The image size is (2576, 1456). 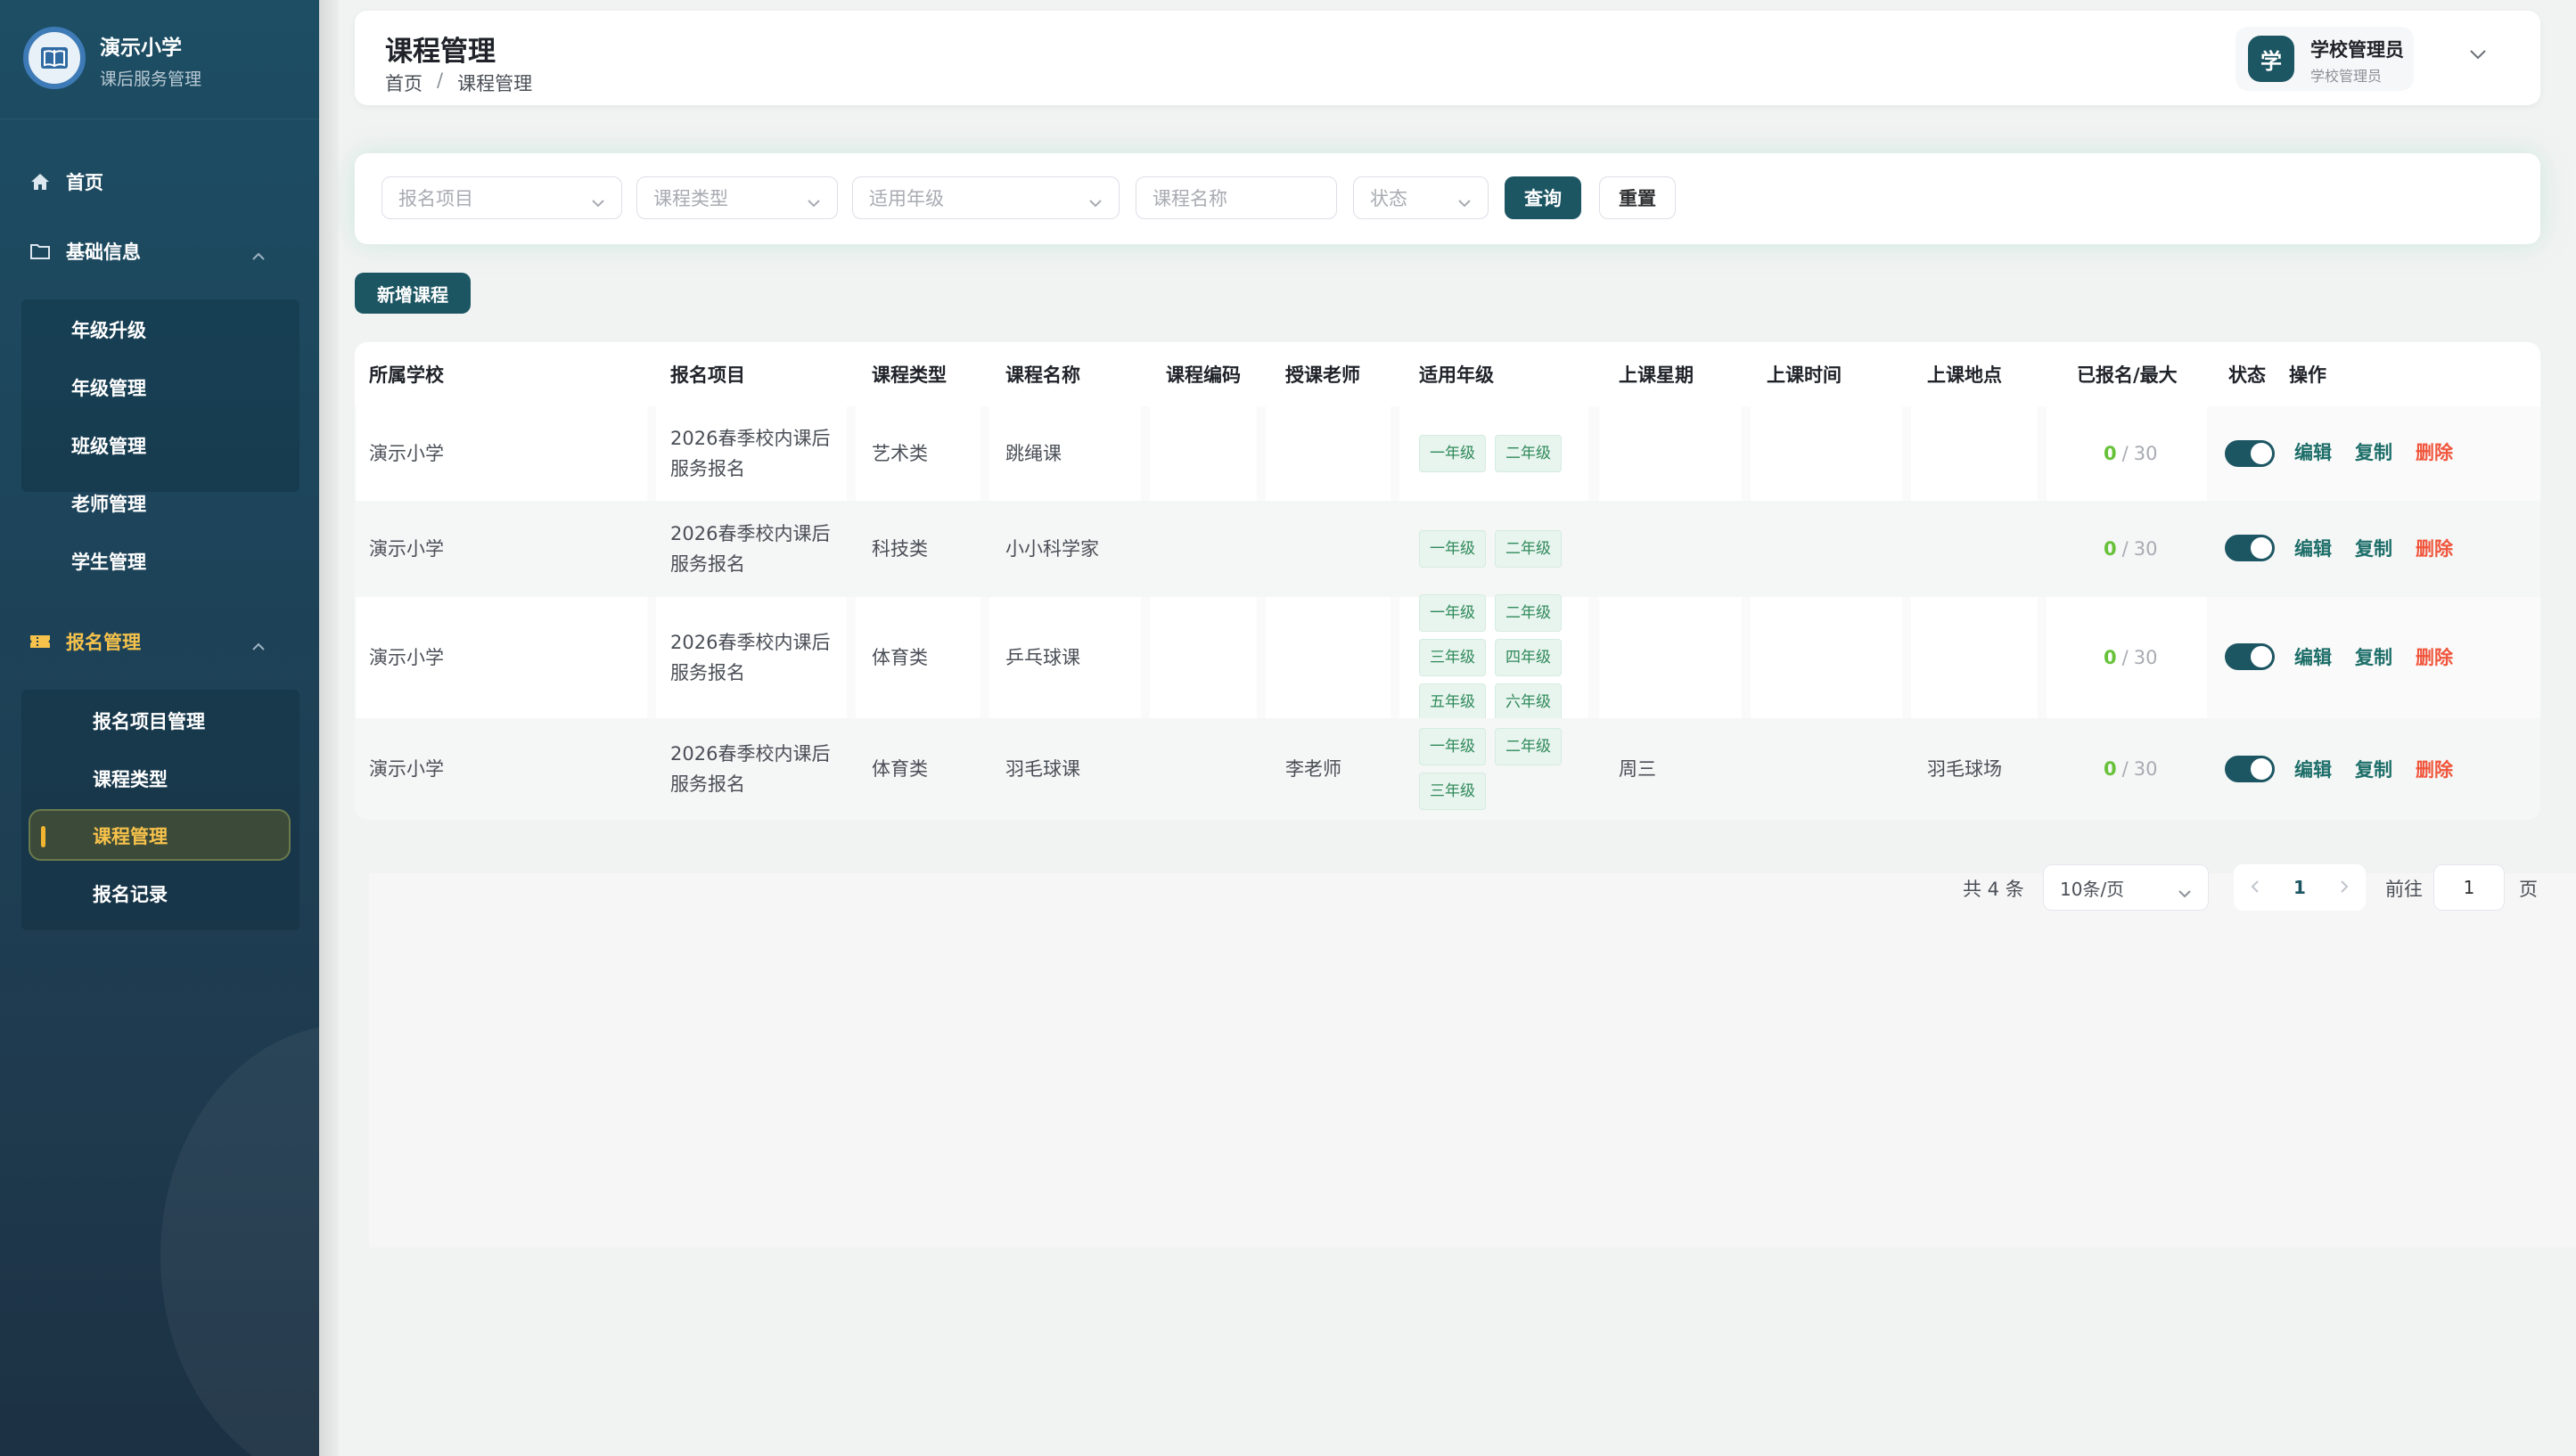 I want to click on grade-select: 适用年级, so click(x=986, y=197).